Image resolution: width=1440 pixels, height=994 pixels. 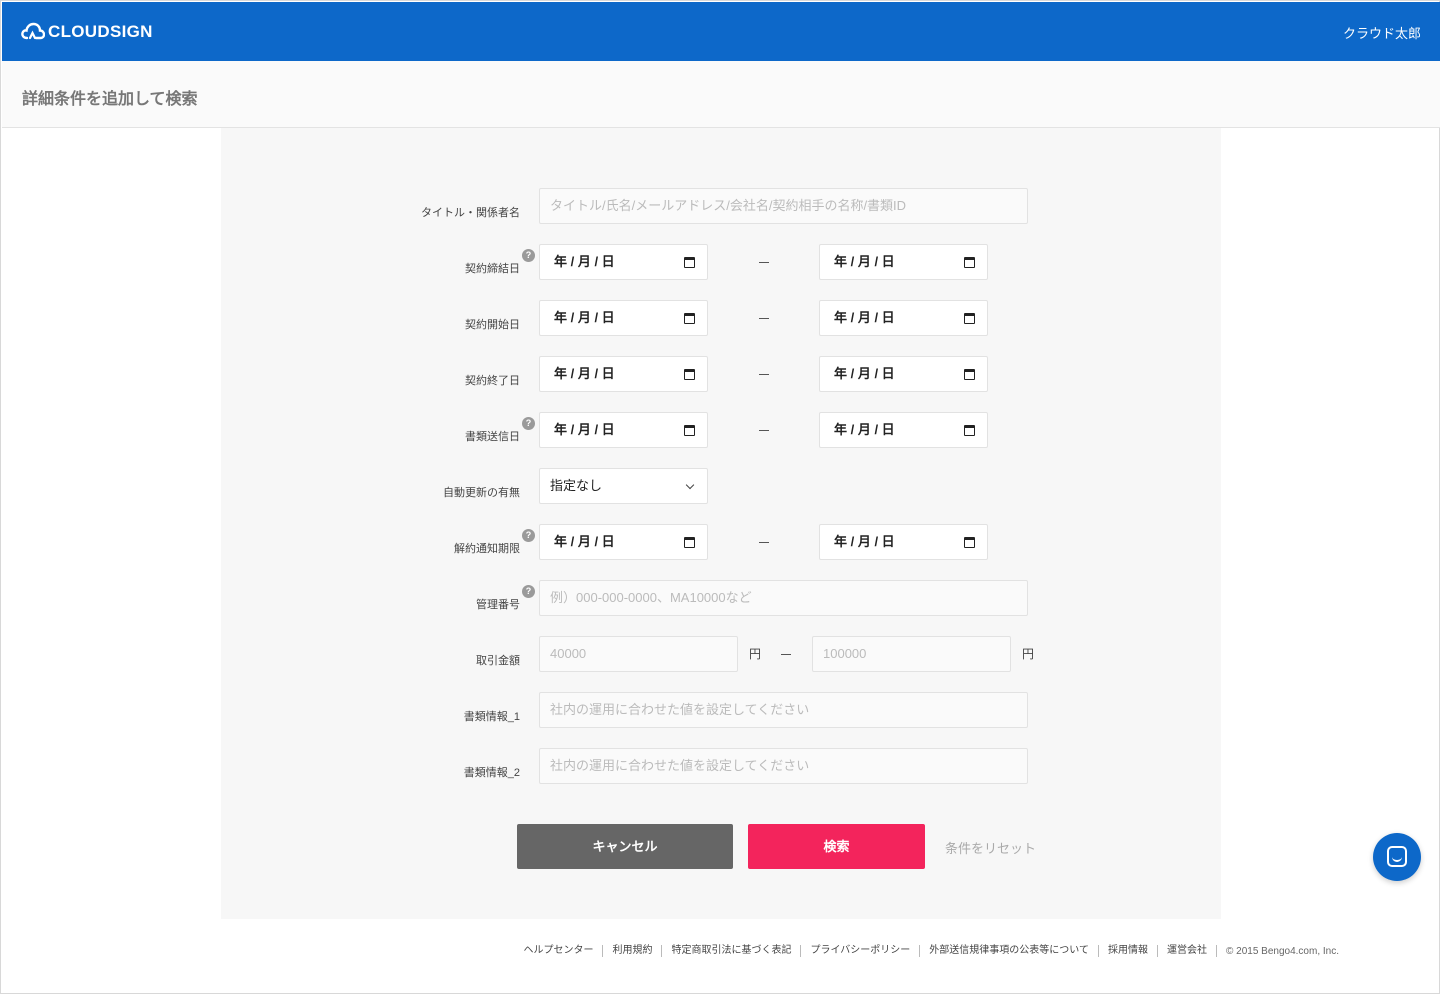 I want to click on auto-renew-label: 自動更新の有無, so click(x=481, y=493).